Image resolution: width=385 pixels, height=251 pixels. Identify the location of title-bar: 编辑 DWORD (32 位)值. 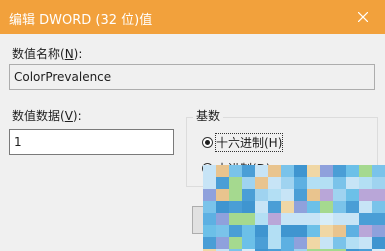
(192, 17).